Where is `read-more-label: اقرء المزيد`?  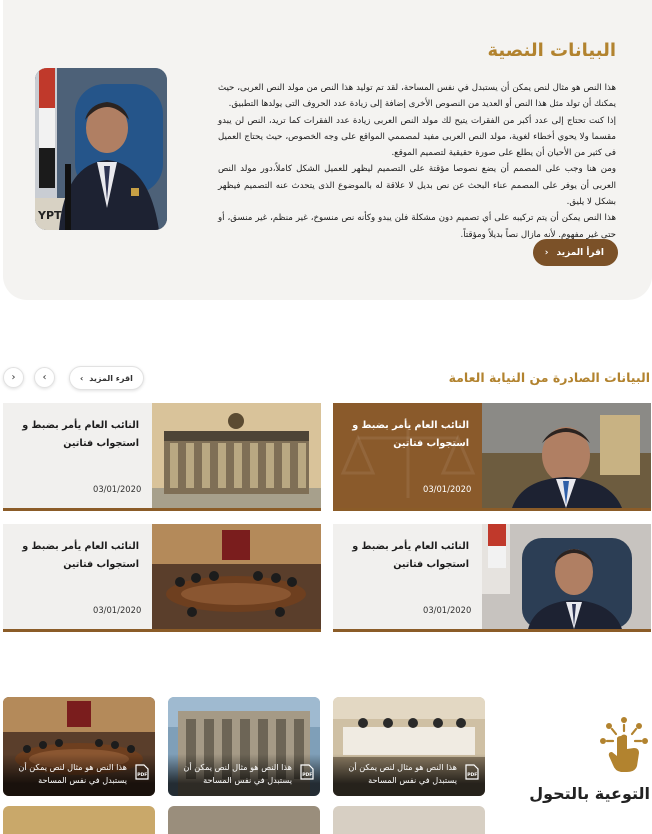 read-more-label: اقرء المزيد is located at coordinates (111, 378).